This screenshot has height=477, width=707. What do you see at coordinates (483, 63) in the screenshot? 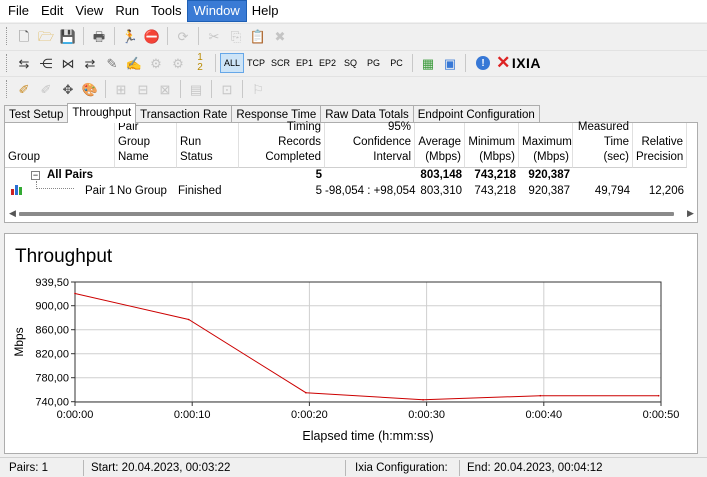
I see `info-icon: !` at bounding box center [483, 63].